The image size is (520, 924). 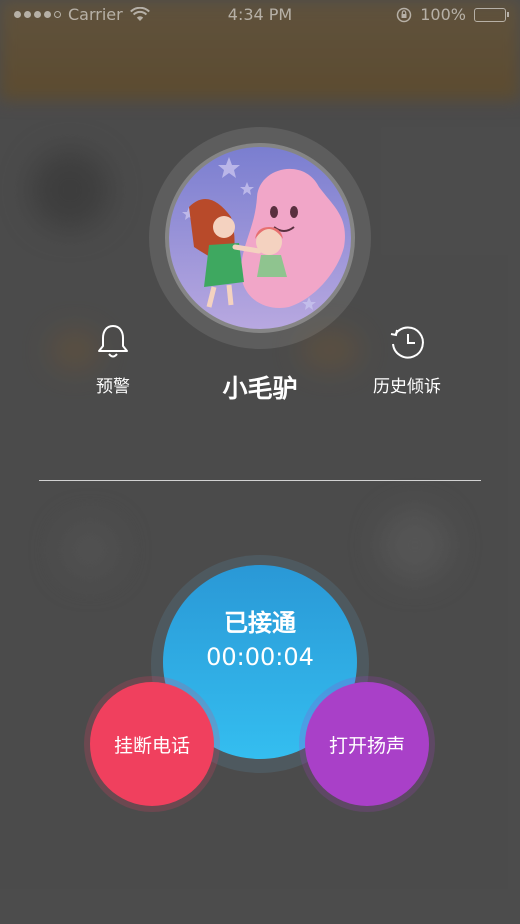 What do you see at coordinates (113, 359) in the screenshot?
I see `warning-button: 预警` at bounding box center [113, 359].